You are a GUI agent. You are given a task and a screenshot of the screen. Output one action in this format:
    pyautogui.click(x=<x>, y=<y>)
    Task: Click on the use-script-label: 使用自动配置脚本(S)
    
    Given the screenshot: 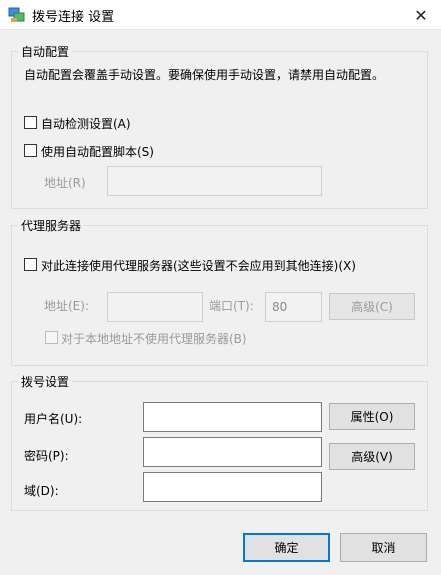 What is the action you would take?
    pyautogui.click(x=97, y=151)
    